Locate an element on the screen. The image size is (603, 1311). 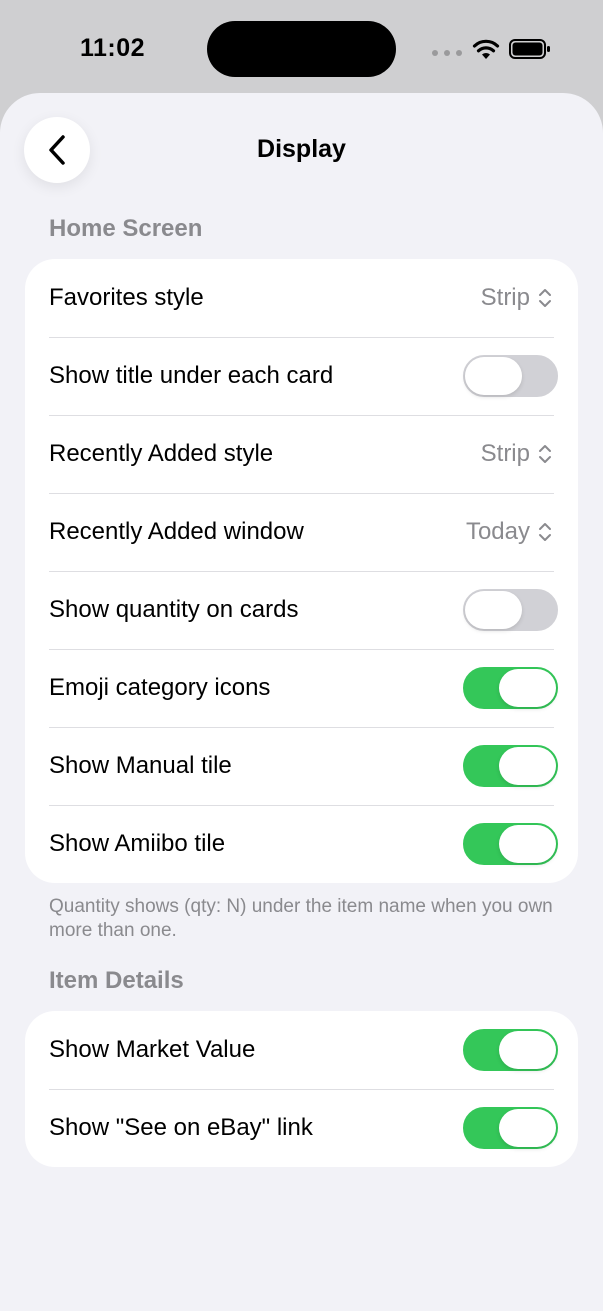
dynamic-island is located at coordinates (301, 49).